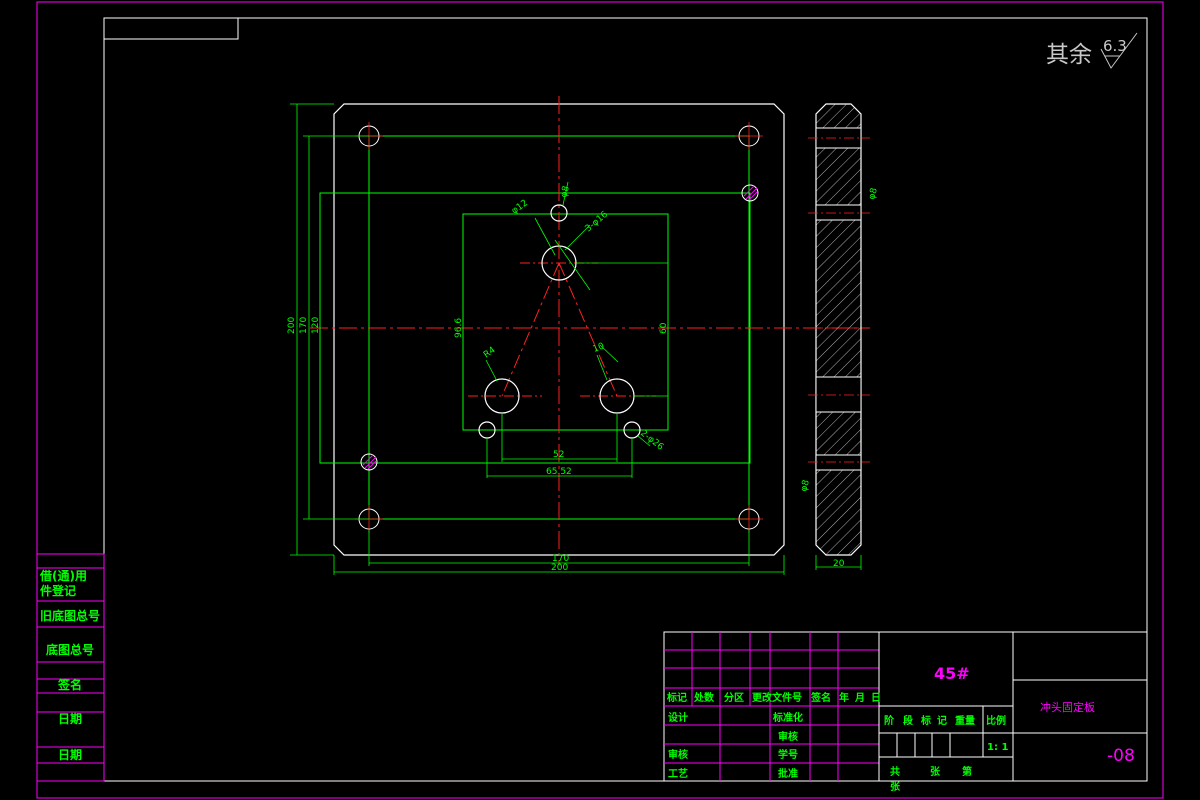 The image size is (1200, 800). Describe the element at coordinates (889, 720) in the screenshot. I see `stage-1: 阶` at that location.